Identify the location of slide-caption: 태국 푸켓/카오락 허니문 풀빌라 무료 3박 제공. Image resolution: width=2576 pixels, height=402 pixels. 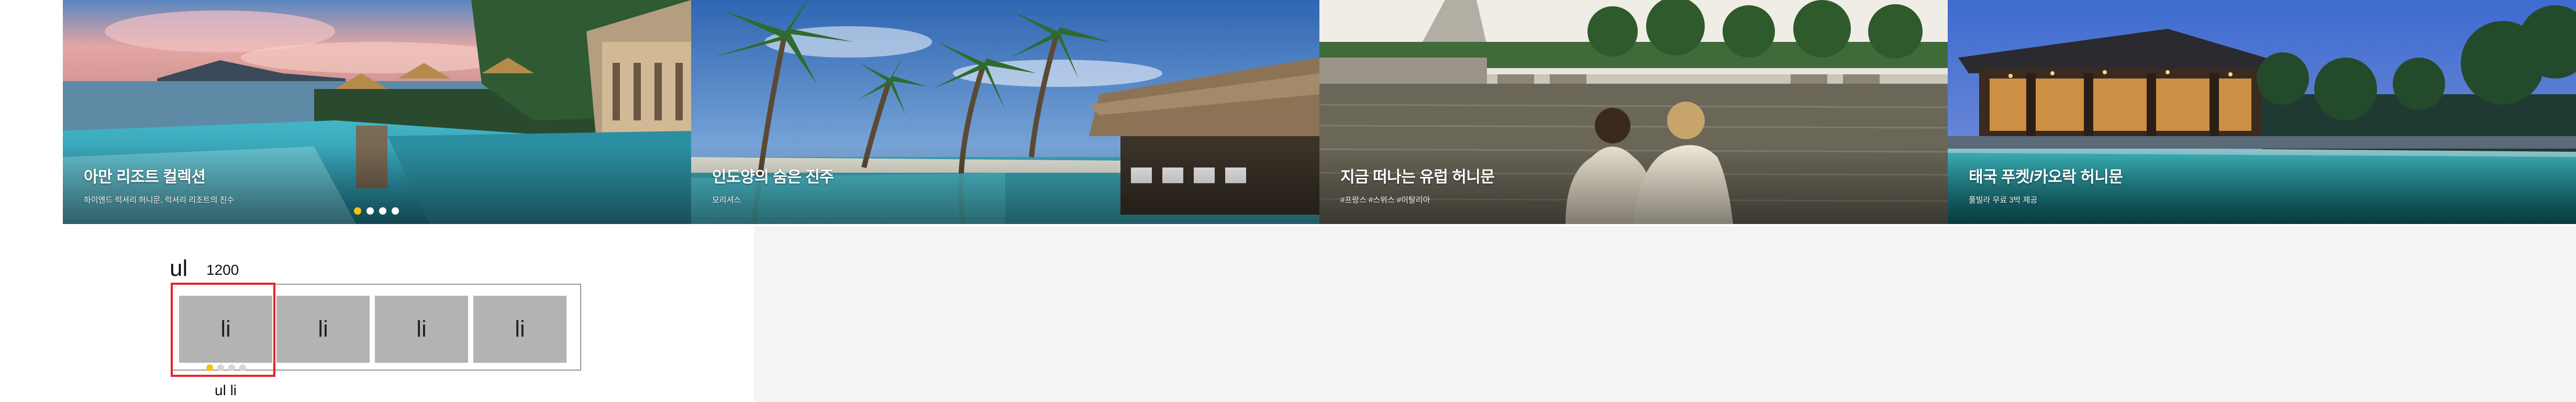
(2046, 184).